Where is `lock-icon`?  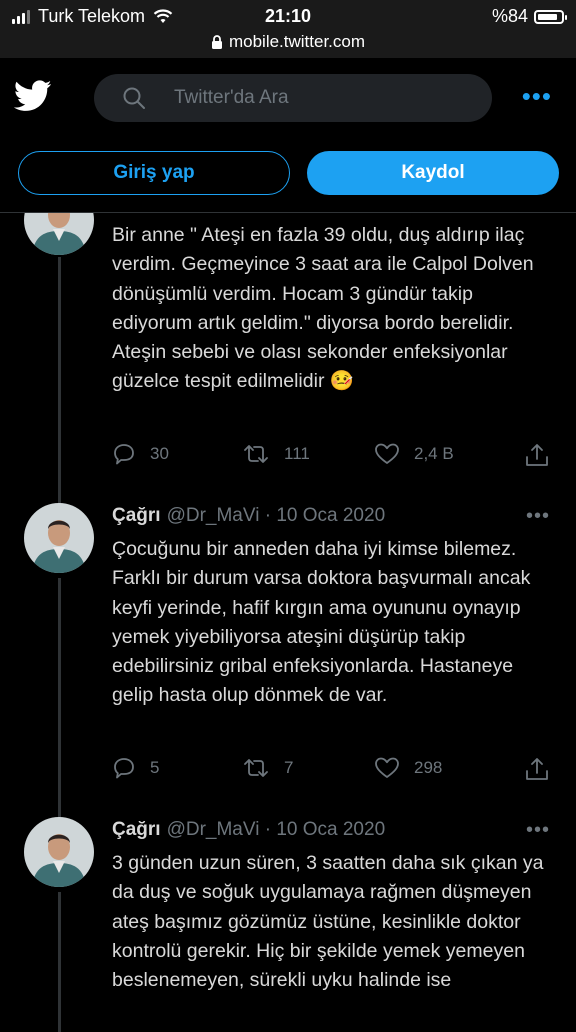 lock-icon is located at coordinates (216, 42).